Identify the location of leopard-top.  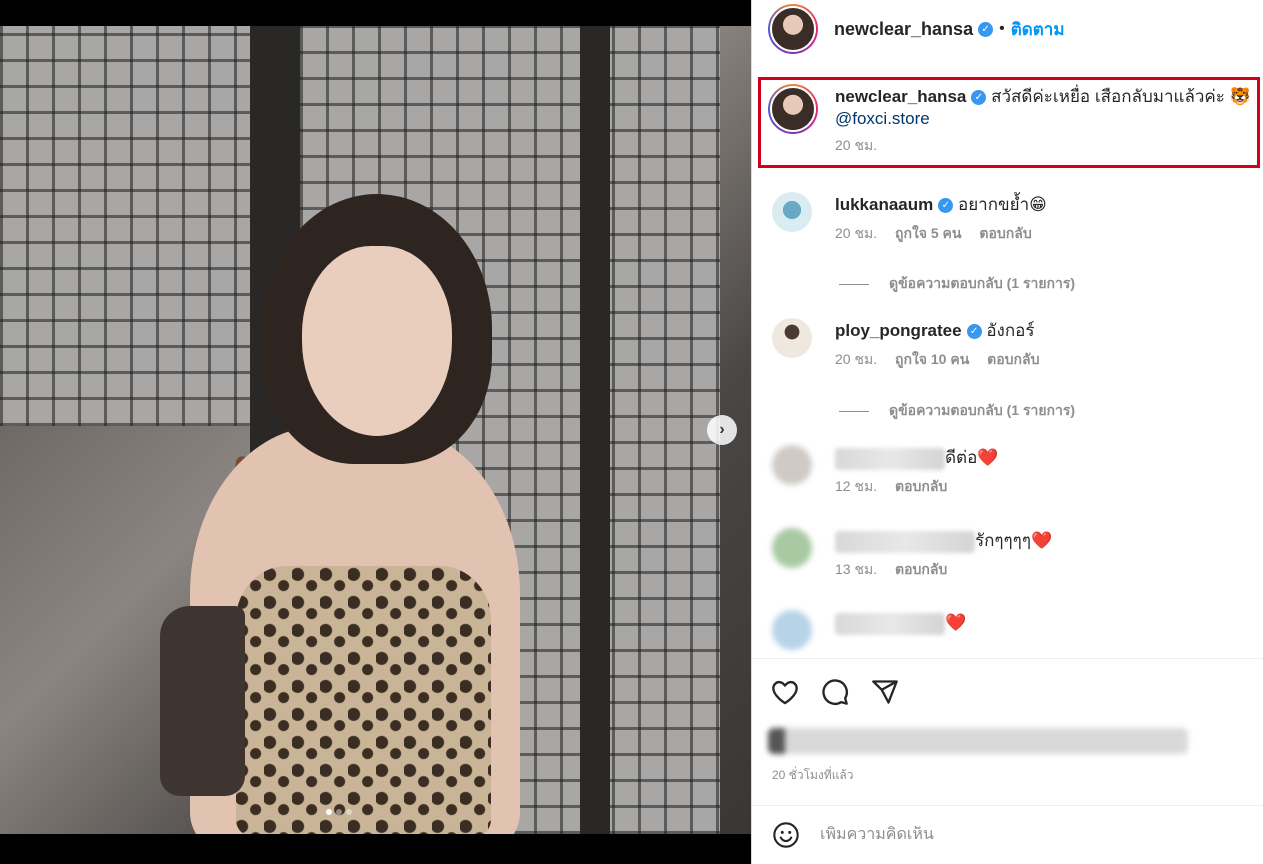
(363, 700).